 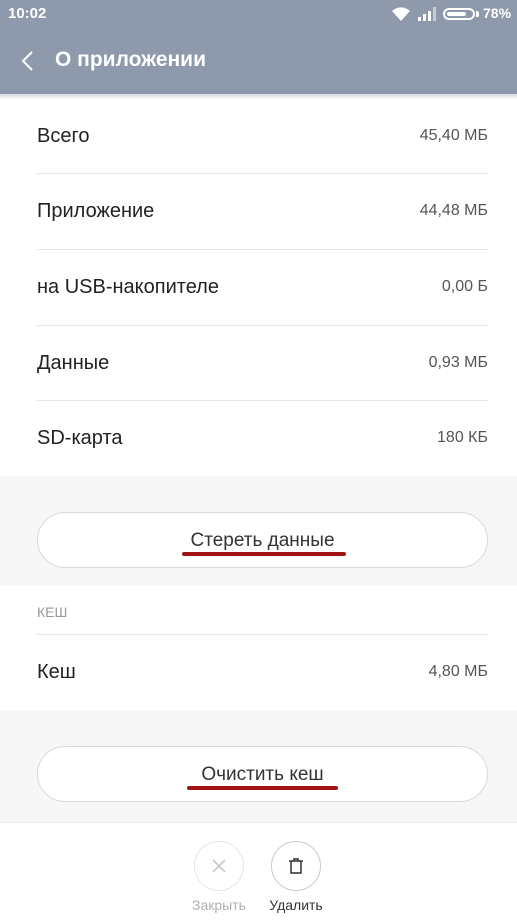 I want to click on page-title: О приложении, so click(x=130, y=59).